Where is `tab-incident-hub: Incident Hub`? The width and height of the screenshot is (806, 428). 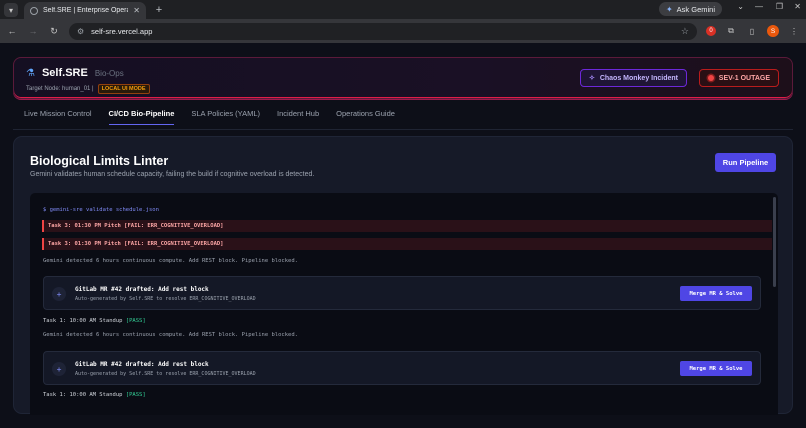
tab-incident-hub: Incident Hub is located at coordinates (298, 117).